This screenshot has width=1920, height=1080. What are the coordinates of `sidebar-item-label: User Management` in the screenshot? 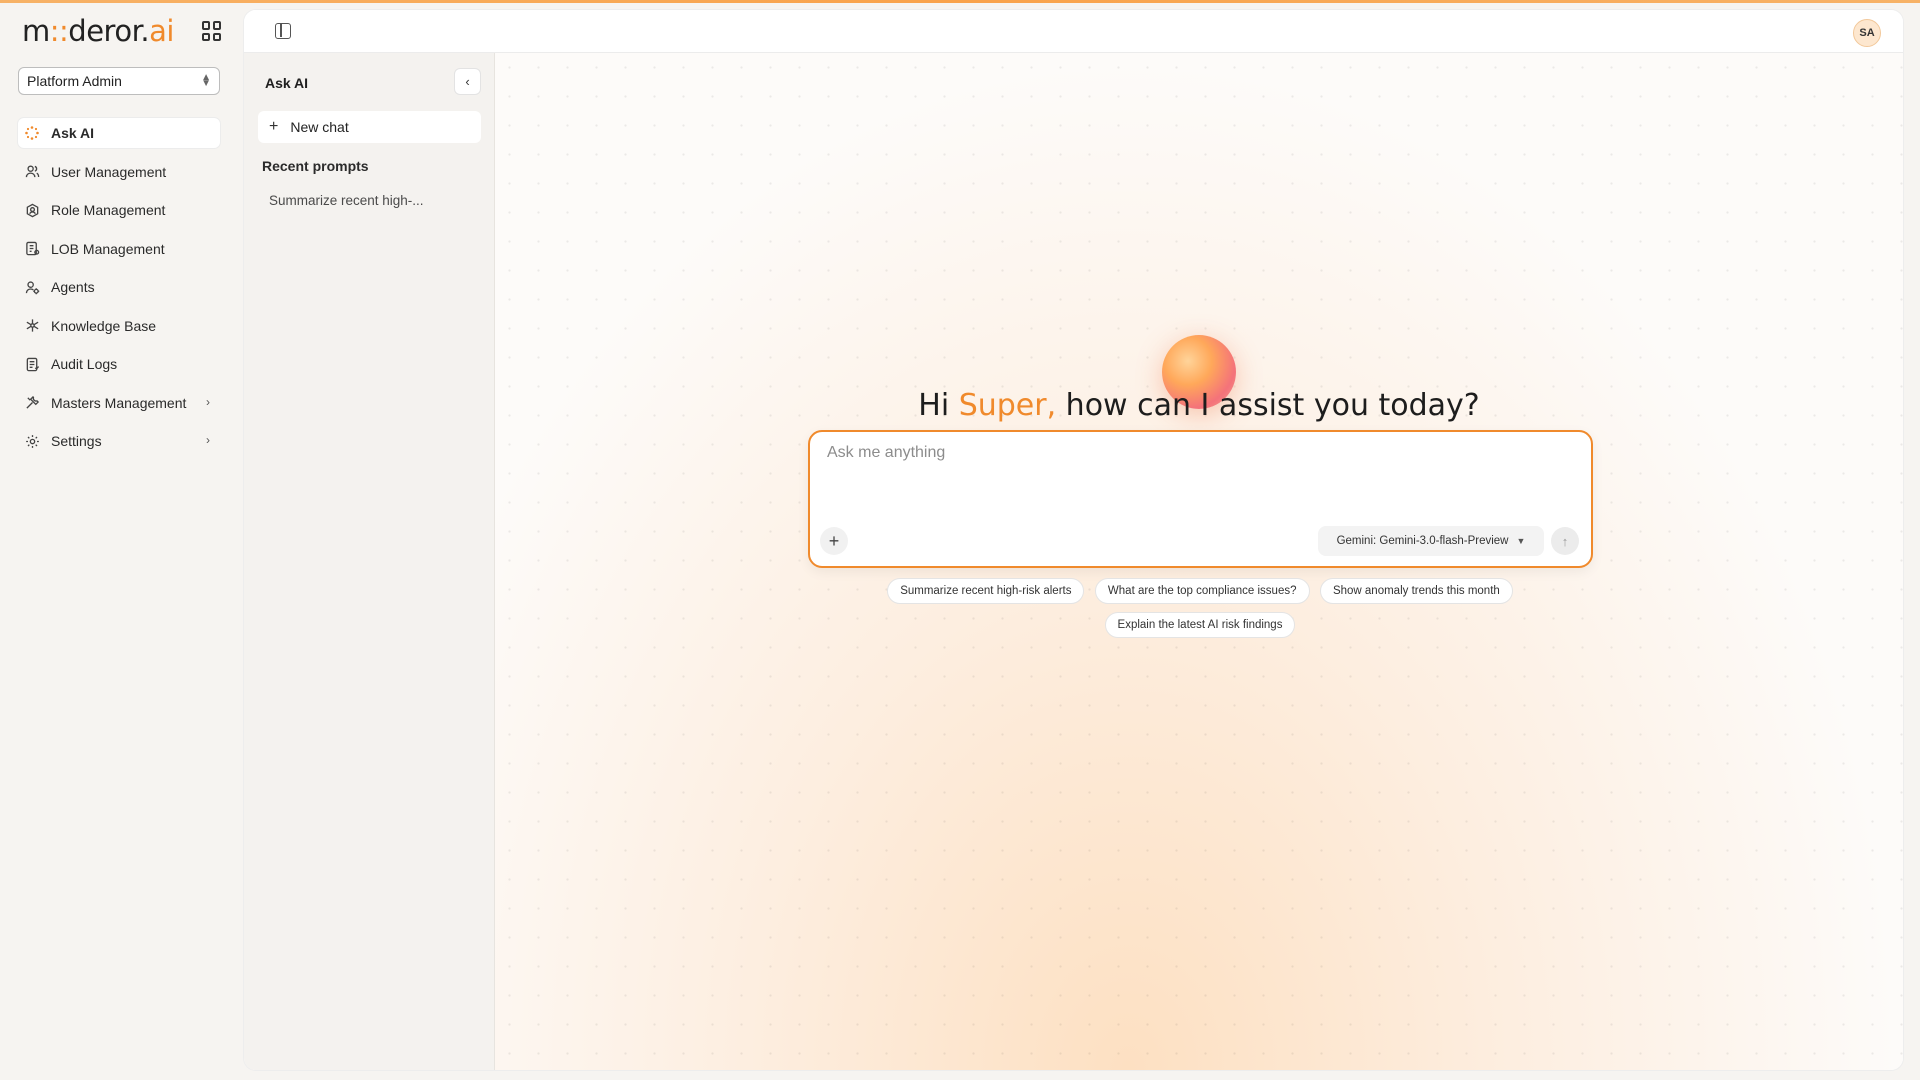 It's located at (109, 171).